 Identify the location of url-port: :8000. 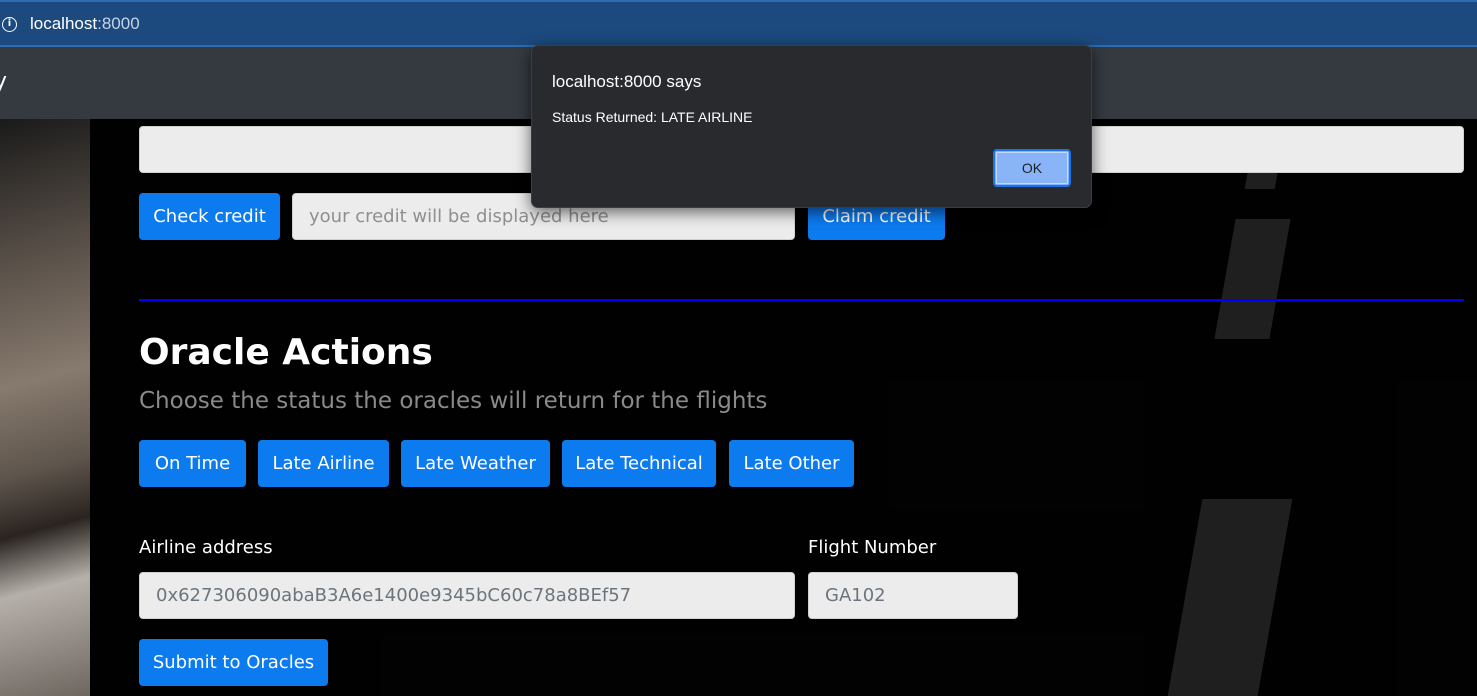
(118, 23).